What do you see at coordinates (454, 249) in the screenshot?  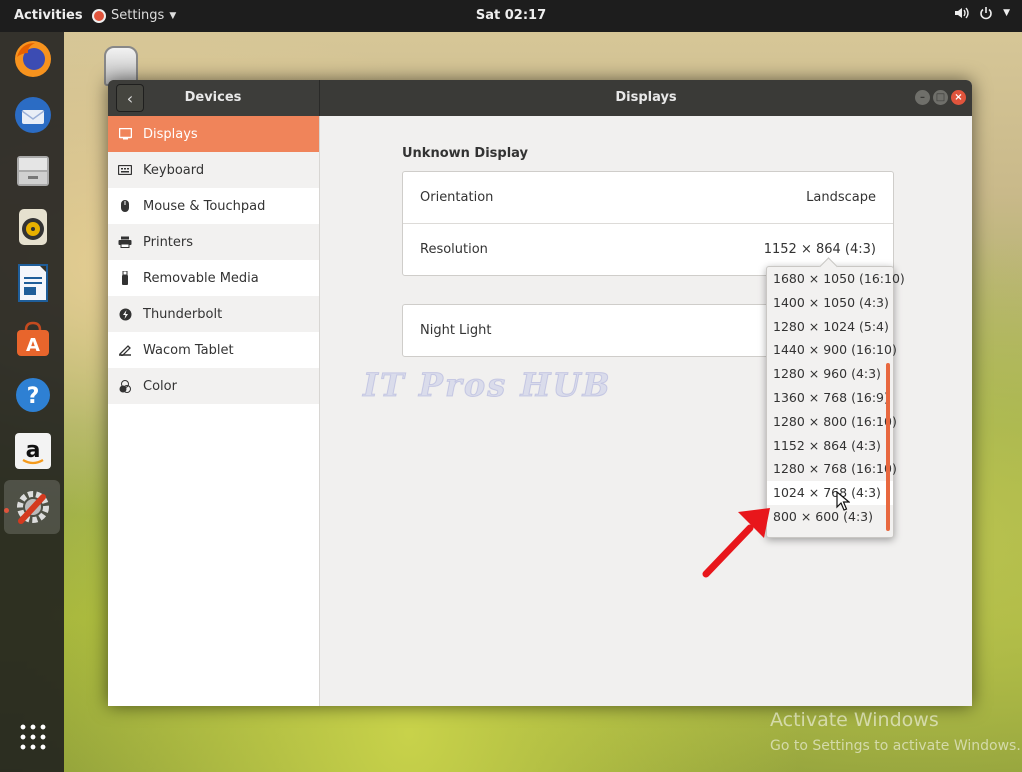 I see `resolution-label: Resolution` at bounding box center [454, 249].